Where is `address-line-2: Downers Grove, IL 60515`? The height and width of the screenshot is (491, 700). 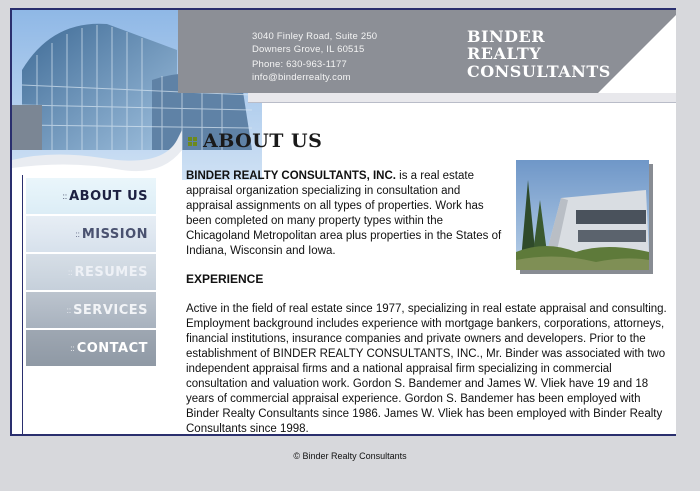
address-line-2: Downers Grove, IL 60515 is located at coordinates (308, 49).